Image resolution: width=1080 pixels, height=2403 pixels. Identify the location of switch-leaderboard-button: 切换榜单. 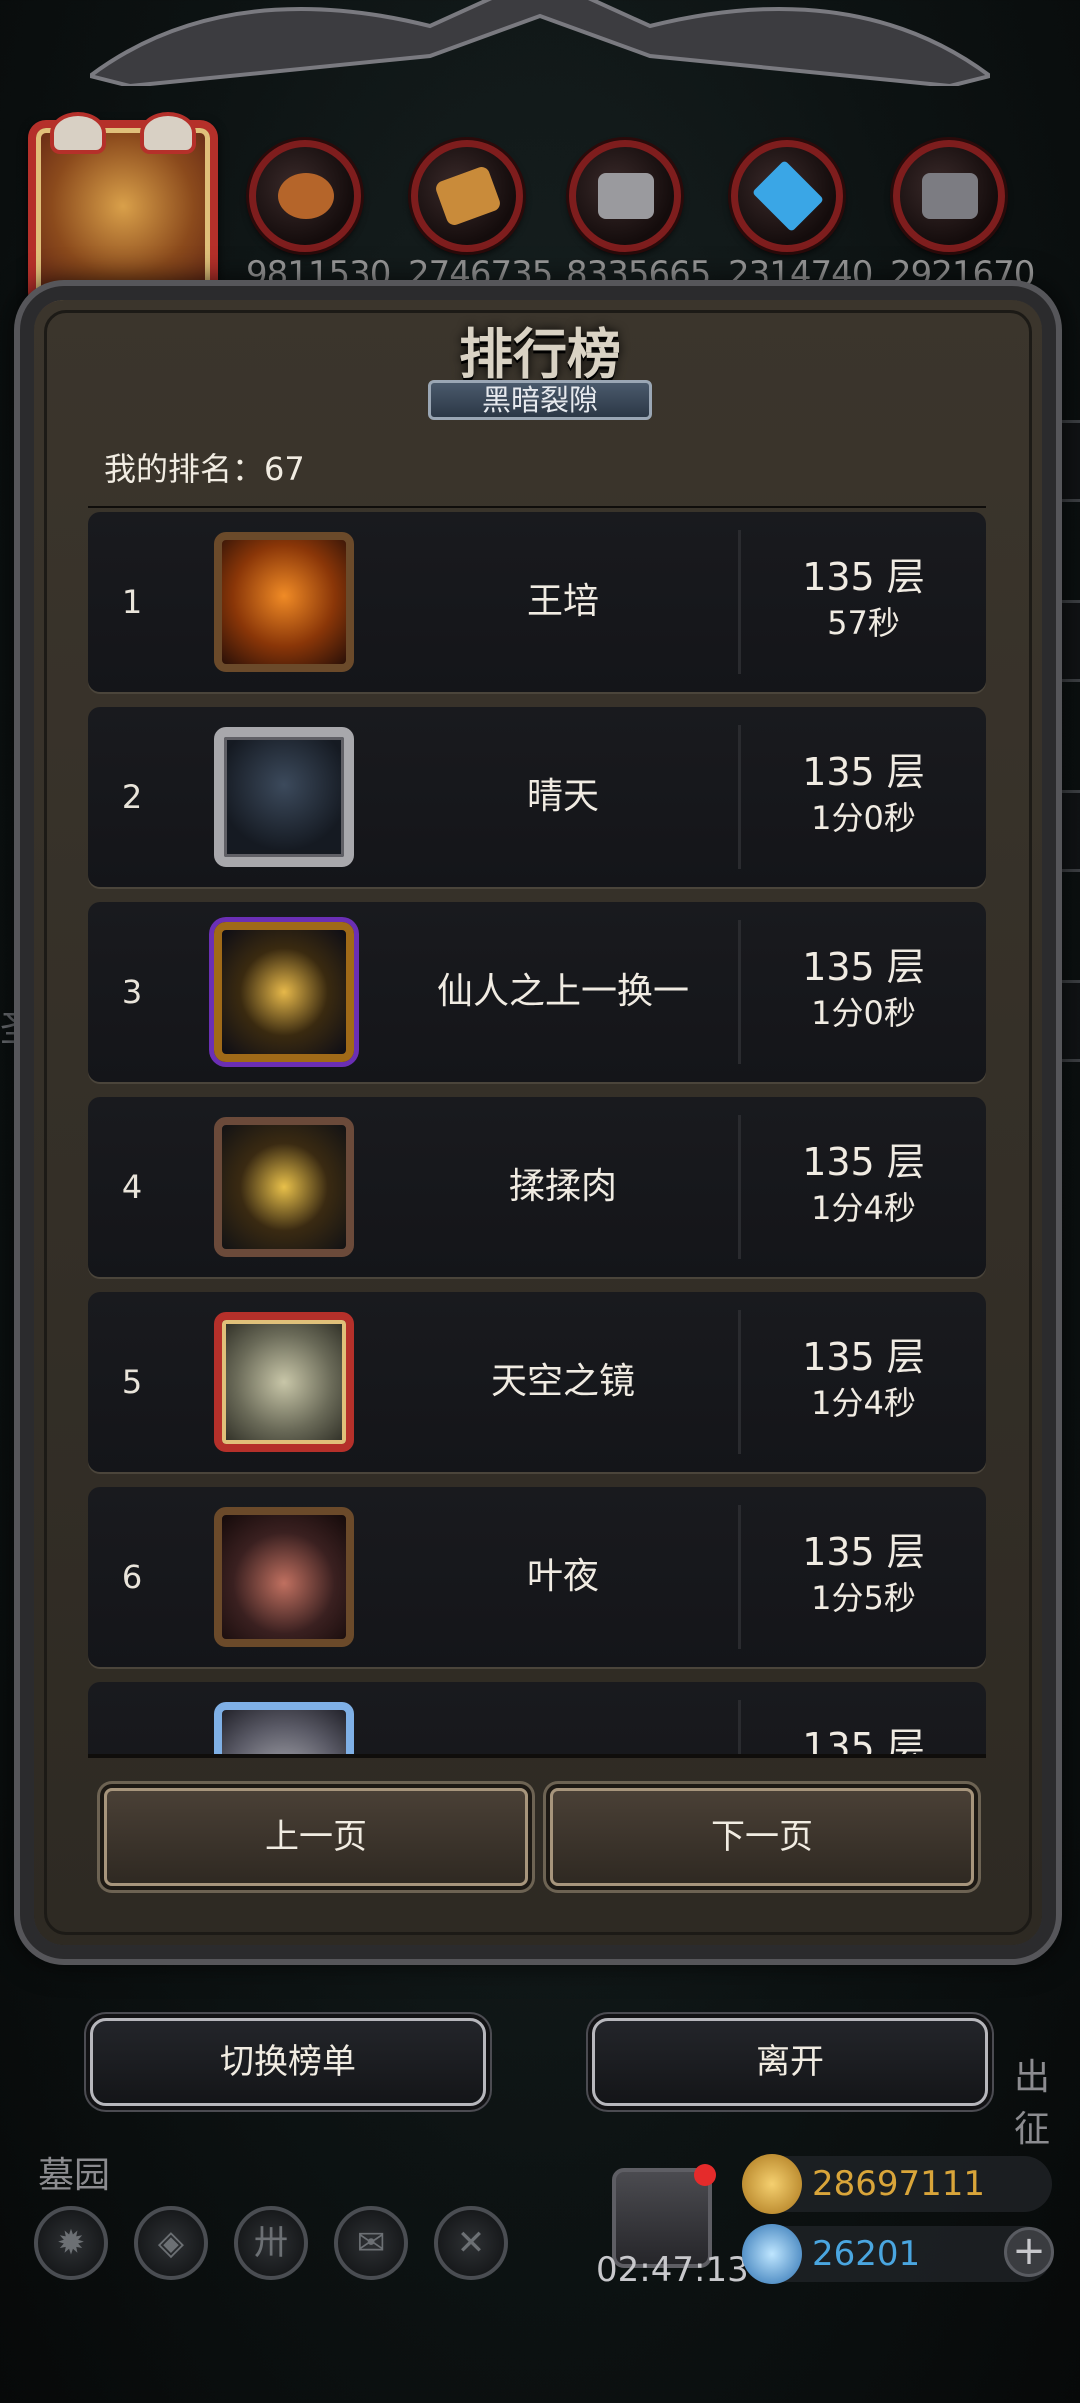
(288, 2062).